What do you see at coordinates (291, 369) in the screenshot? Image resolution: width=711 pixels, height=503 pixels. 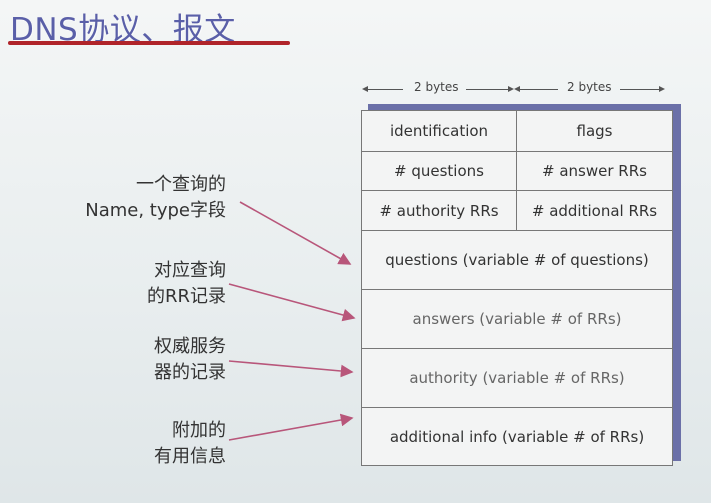 I see `arrow-to-authority` at bounding box center [291, 369].